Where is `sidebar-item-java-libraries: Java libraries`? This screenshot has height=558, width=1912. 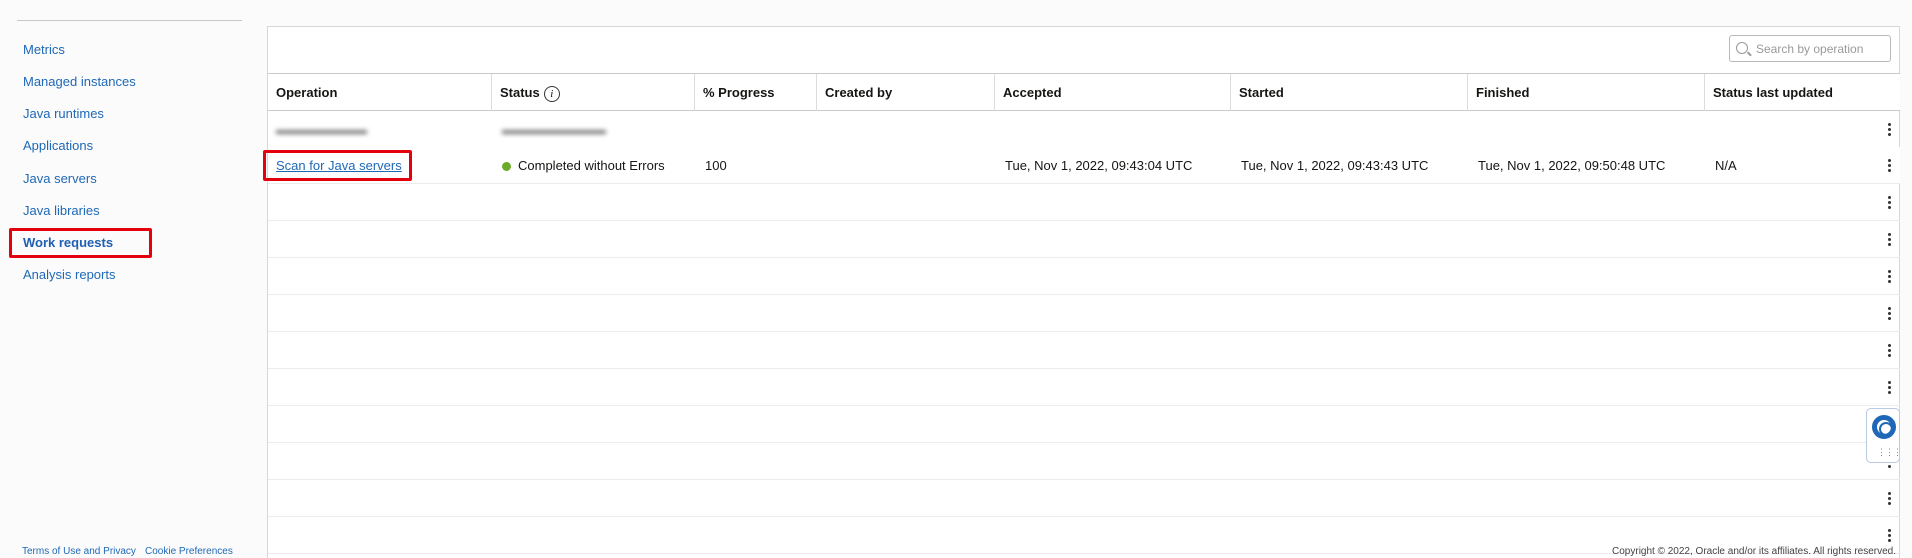
sidebar-item-java-libraries: Java libraries is located at coordinates (61, 210).